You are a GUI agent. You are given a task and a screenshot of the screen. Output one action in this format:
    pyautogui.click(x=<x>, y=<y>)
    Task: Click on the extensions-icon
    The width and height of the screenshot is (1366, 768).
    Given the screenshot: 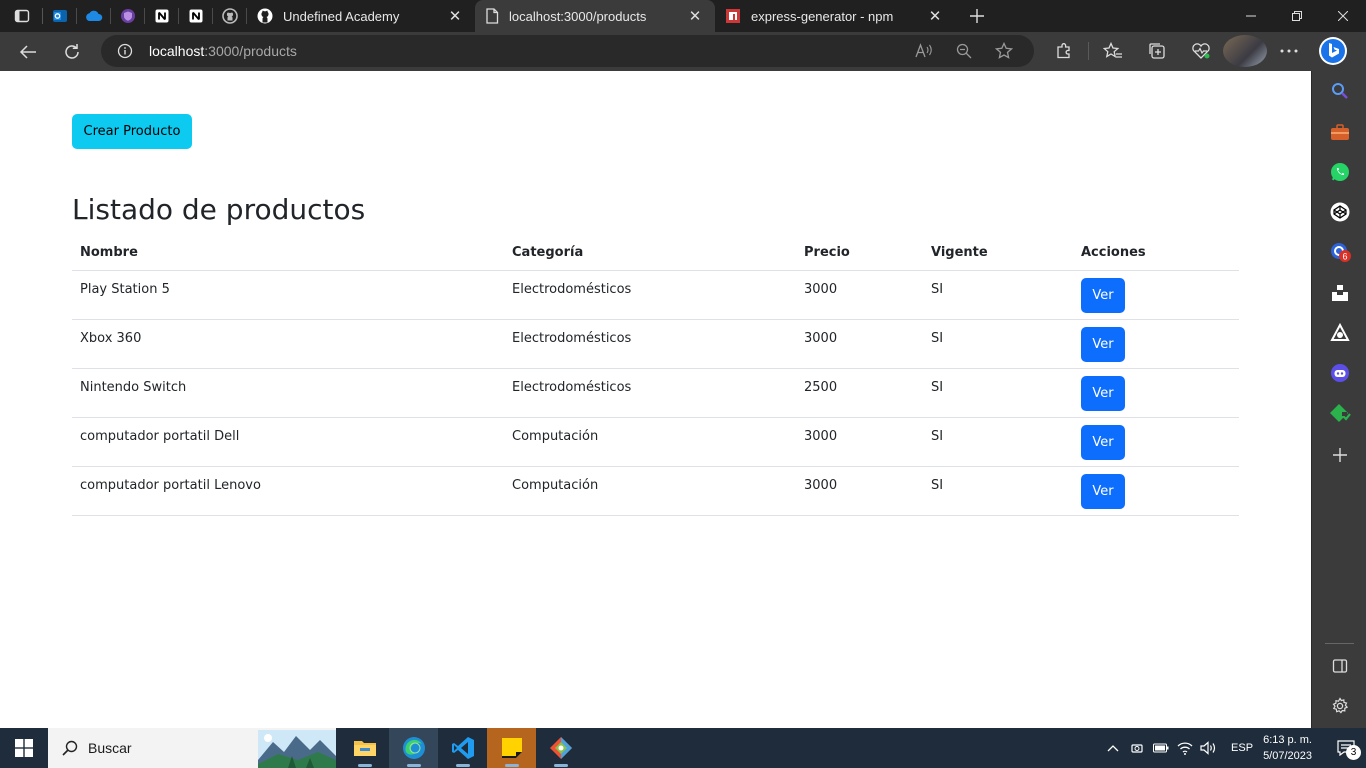 What is the action you would take?
    pyautogui.click(x=1064, y=51)
    